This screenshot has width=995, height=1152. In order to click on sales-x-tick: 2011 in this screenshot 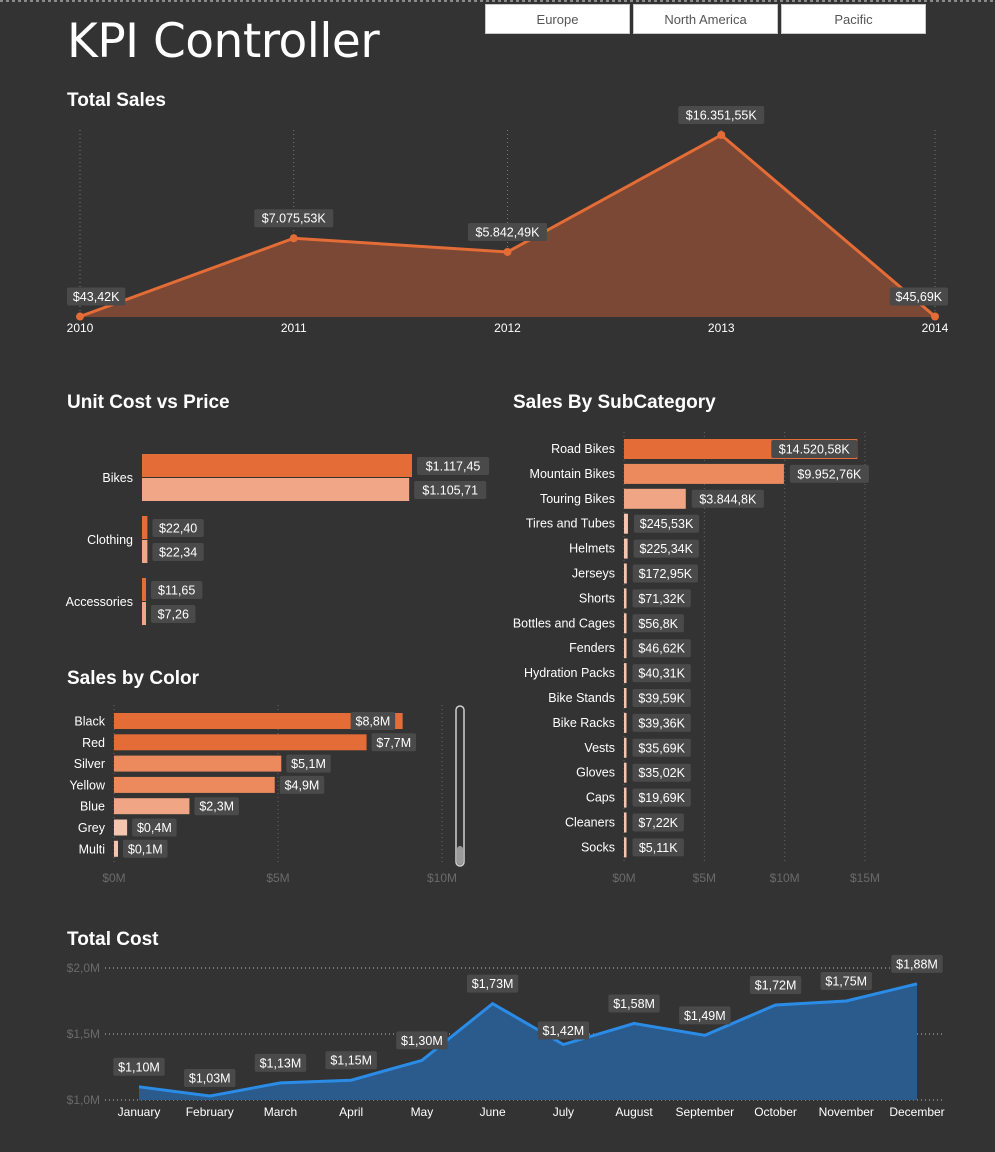, I will do `click(294, 328)`.